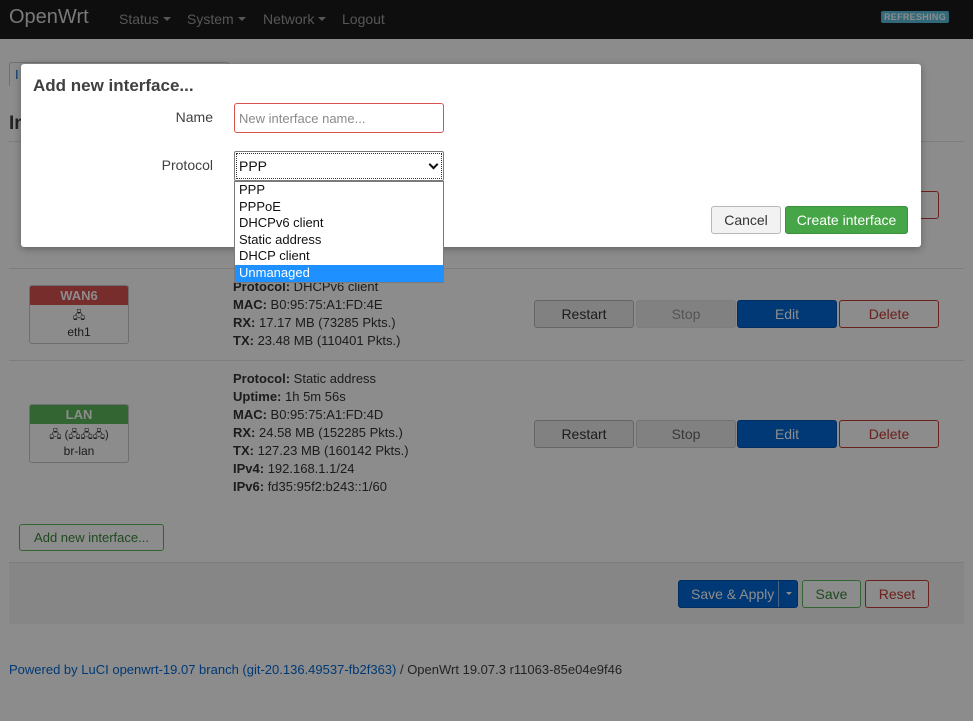 The height and width of the screenshot is (721, 973). I want to click on cancel-button: Cancel, so click(746, 220).